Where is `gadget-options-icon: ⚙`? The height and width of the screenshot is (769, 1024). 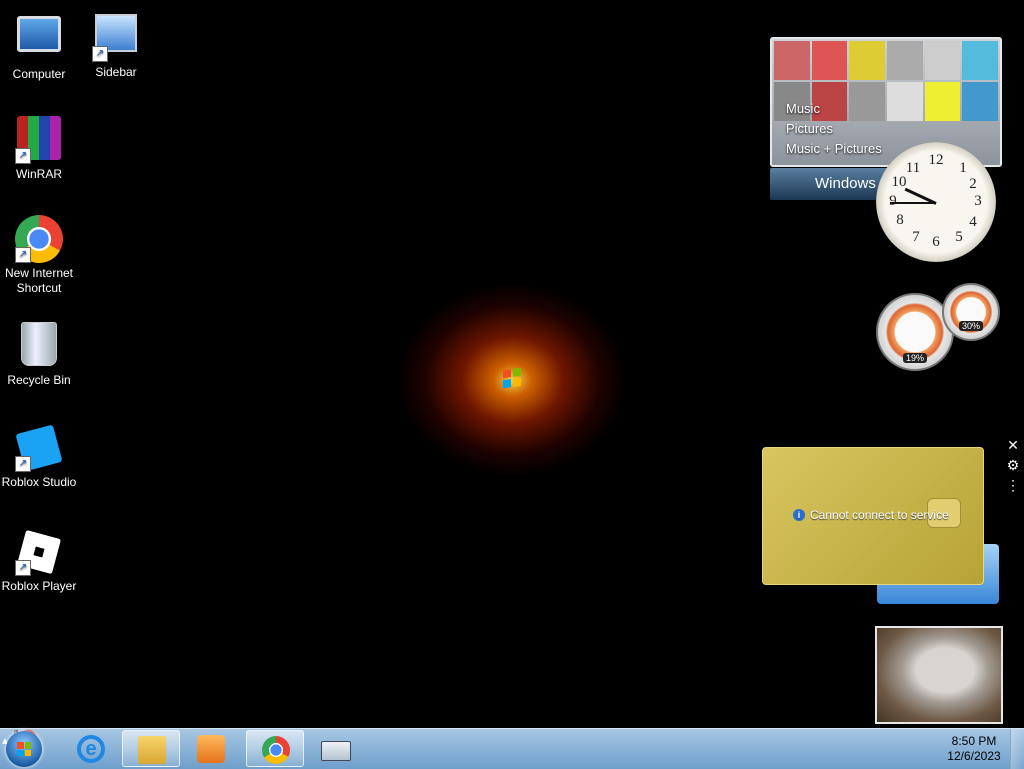
gadget-options-icon: ⚙ is located at coordinates (1013, 465).